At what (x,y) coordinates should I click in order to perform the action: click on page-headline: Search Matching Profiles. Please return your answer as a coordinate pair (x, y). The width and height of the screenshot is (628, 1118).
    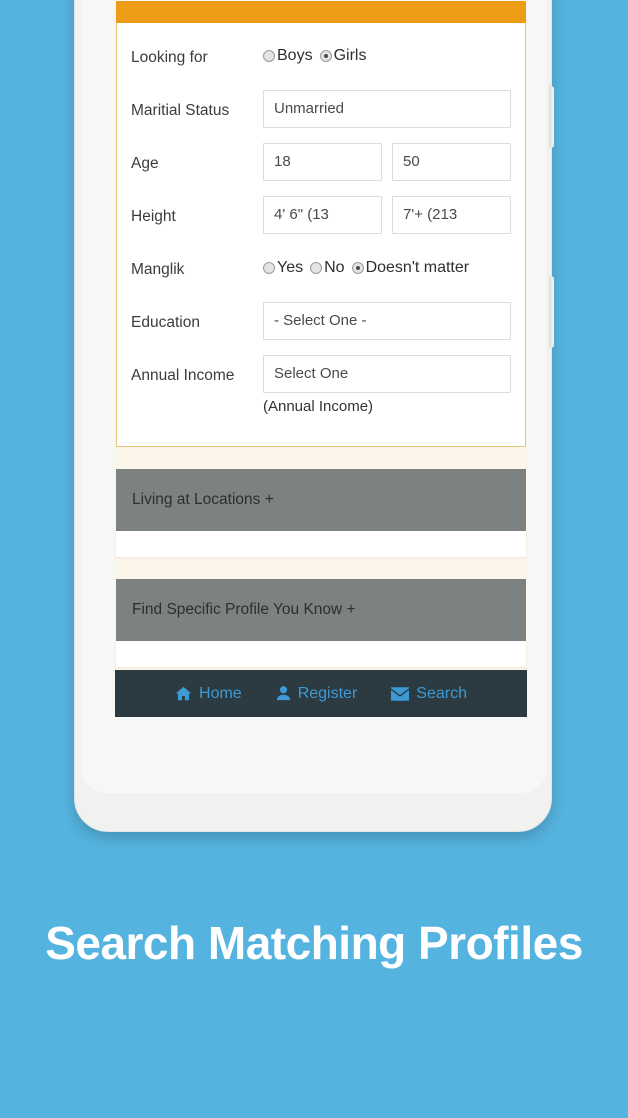
    Looking at the image, I should click on (314, 943).